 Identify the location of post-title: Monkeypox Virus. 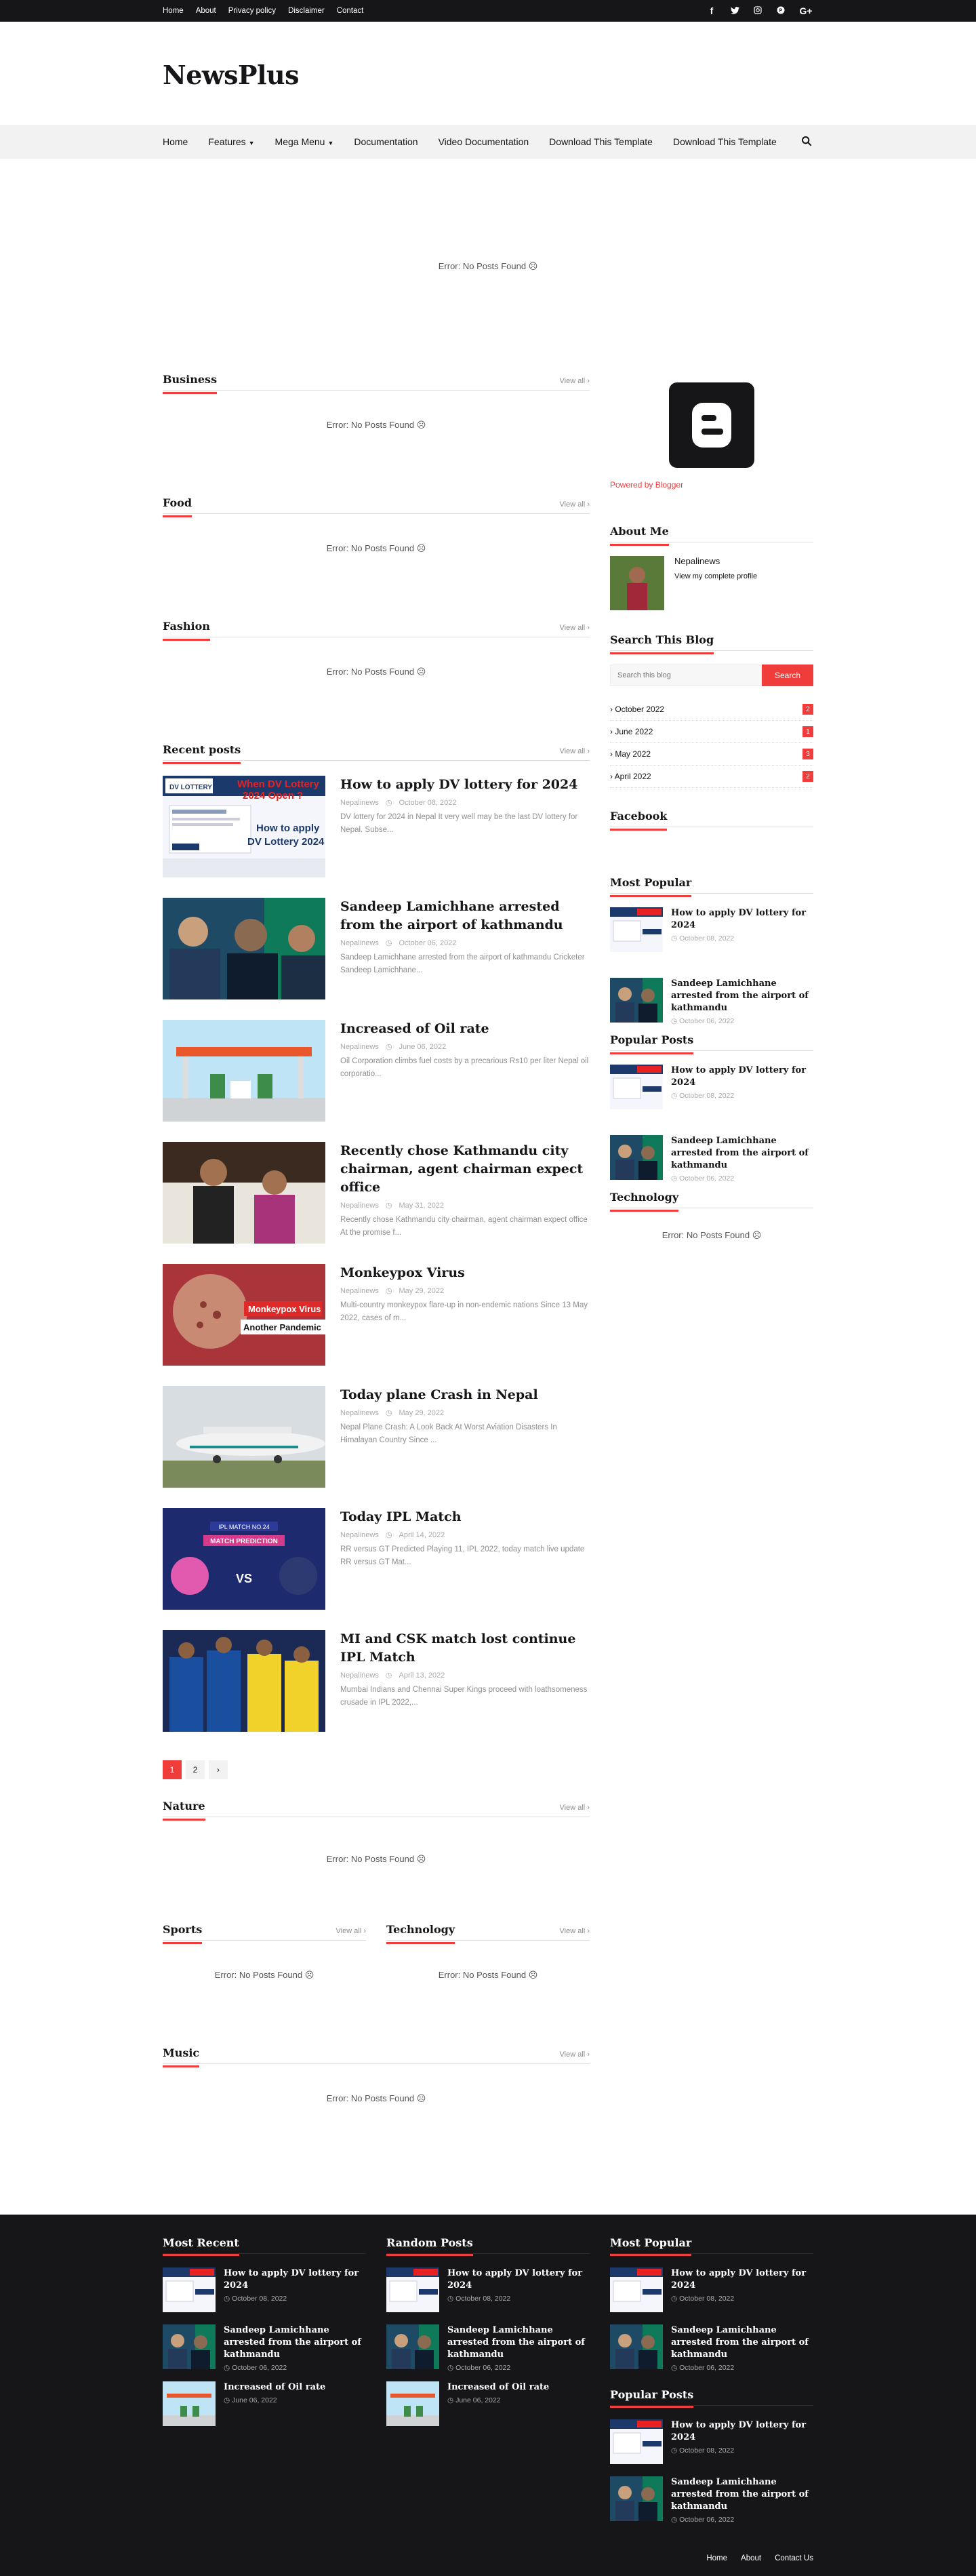
(465, 1273).